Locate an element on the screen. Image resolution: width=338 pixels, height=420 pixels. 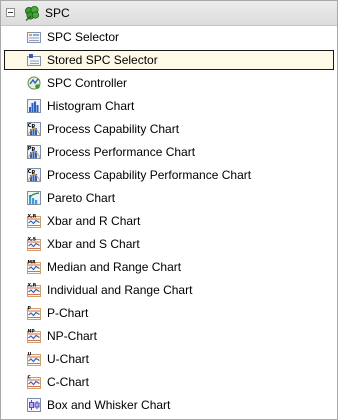
median-range-chart-icon: MR is located at coordinates (34, 267).